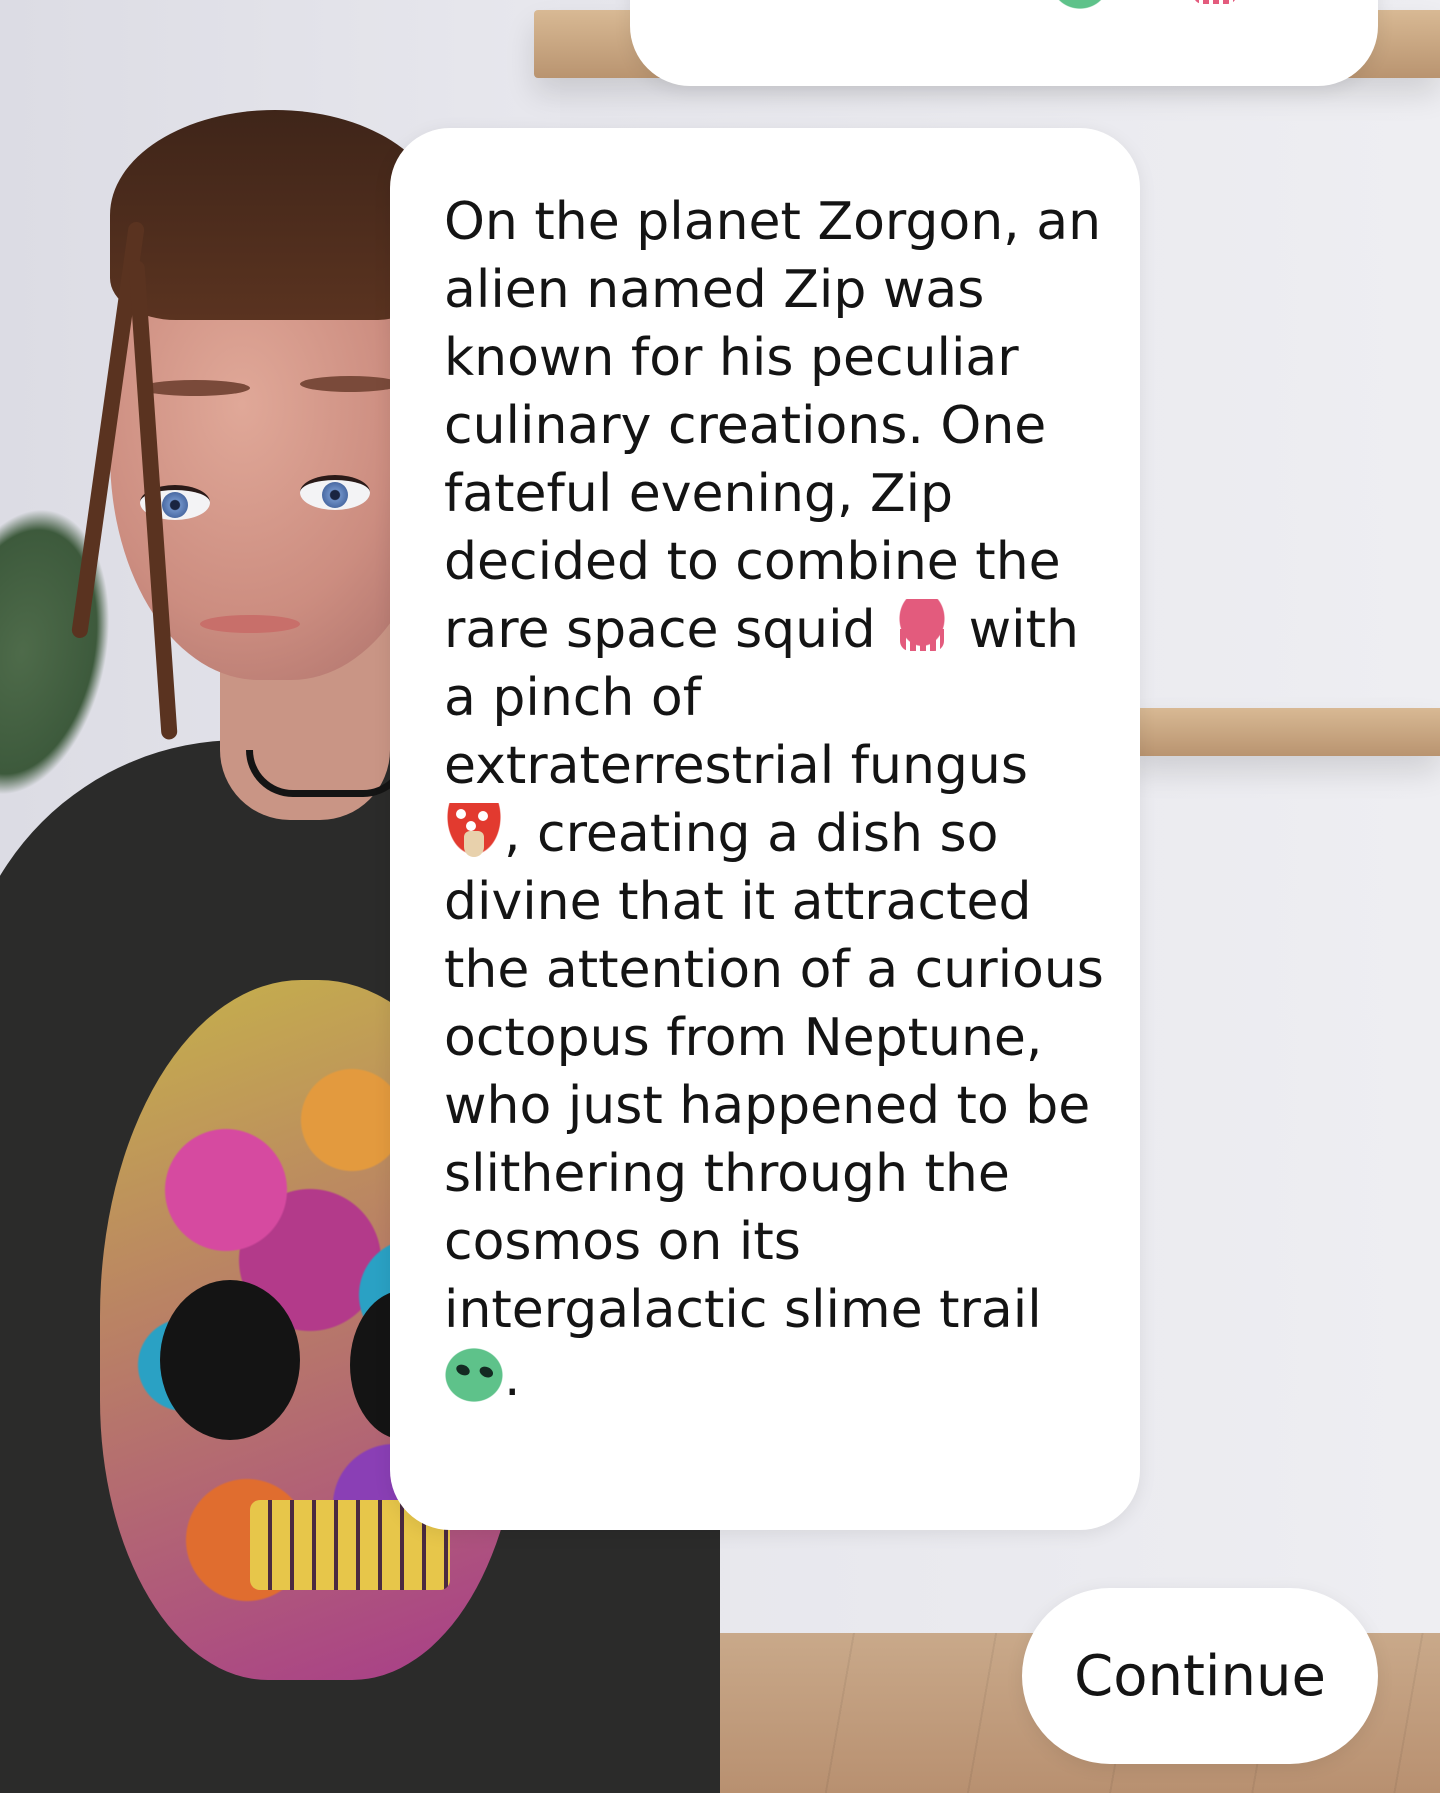 Image resolution: width=1440 pixels, height=1793 pixels. I want to click on mushroom-emoji-icon, so click(474, 831).